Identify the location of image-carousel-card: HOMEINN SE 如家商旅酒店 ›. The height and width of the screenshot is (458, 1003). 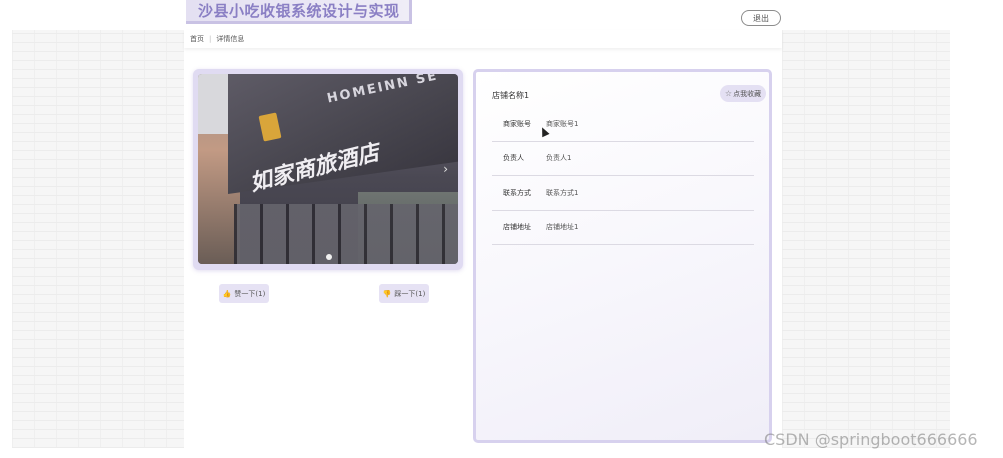
(328, 169).